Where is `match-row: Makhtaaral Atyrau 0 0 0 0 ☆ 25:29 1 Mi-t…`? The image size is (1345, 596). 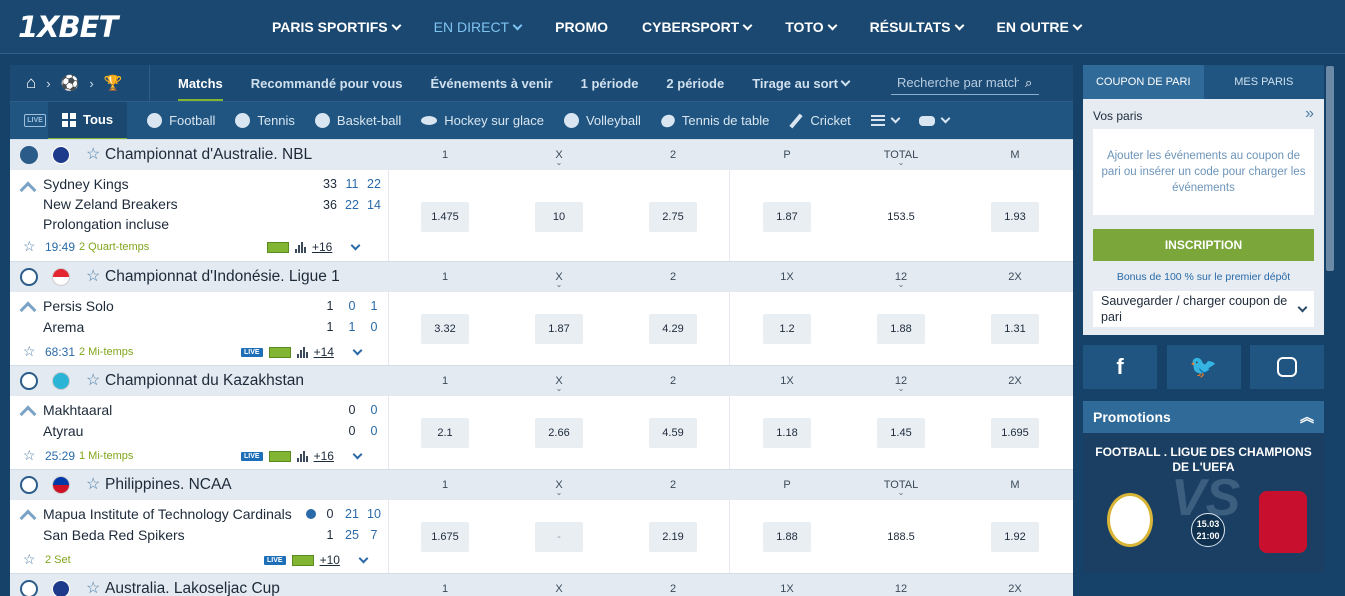 match-row: Makhtaaral Atyrau 0 0 0 0 ☆ 25:29 1 Mi-t… is located at coordinates (541, 432).